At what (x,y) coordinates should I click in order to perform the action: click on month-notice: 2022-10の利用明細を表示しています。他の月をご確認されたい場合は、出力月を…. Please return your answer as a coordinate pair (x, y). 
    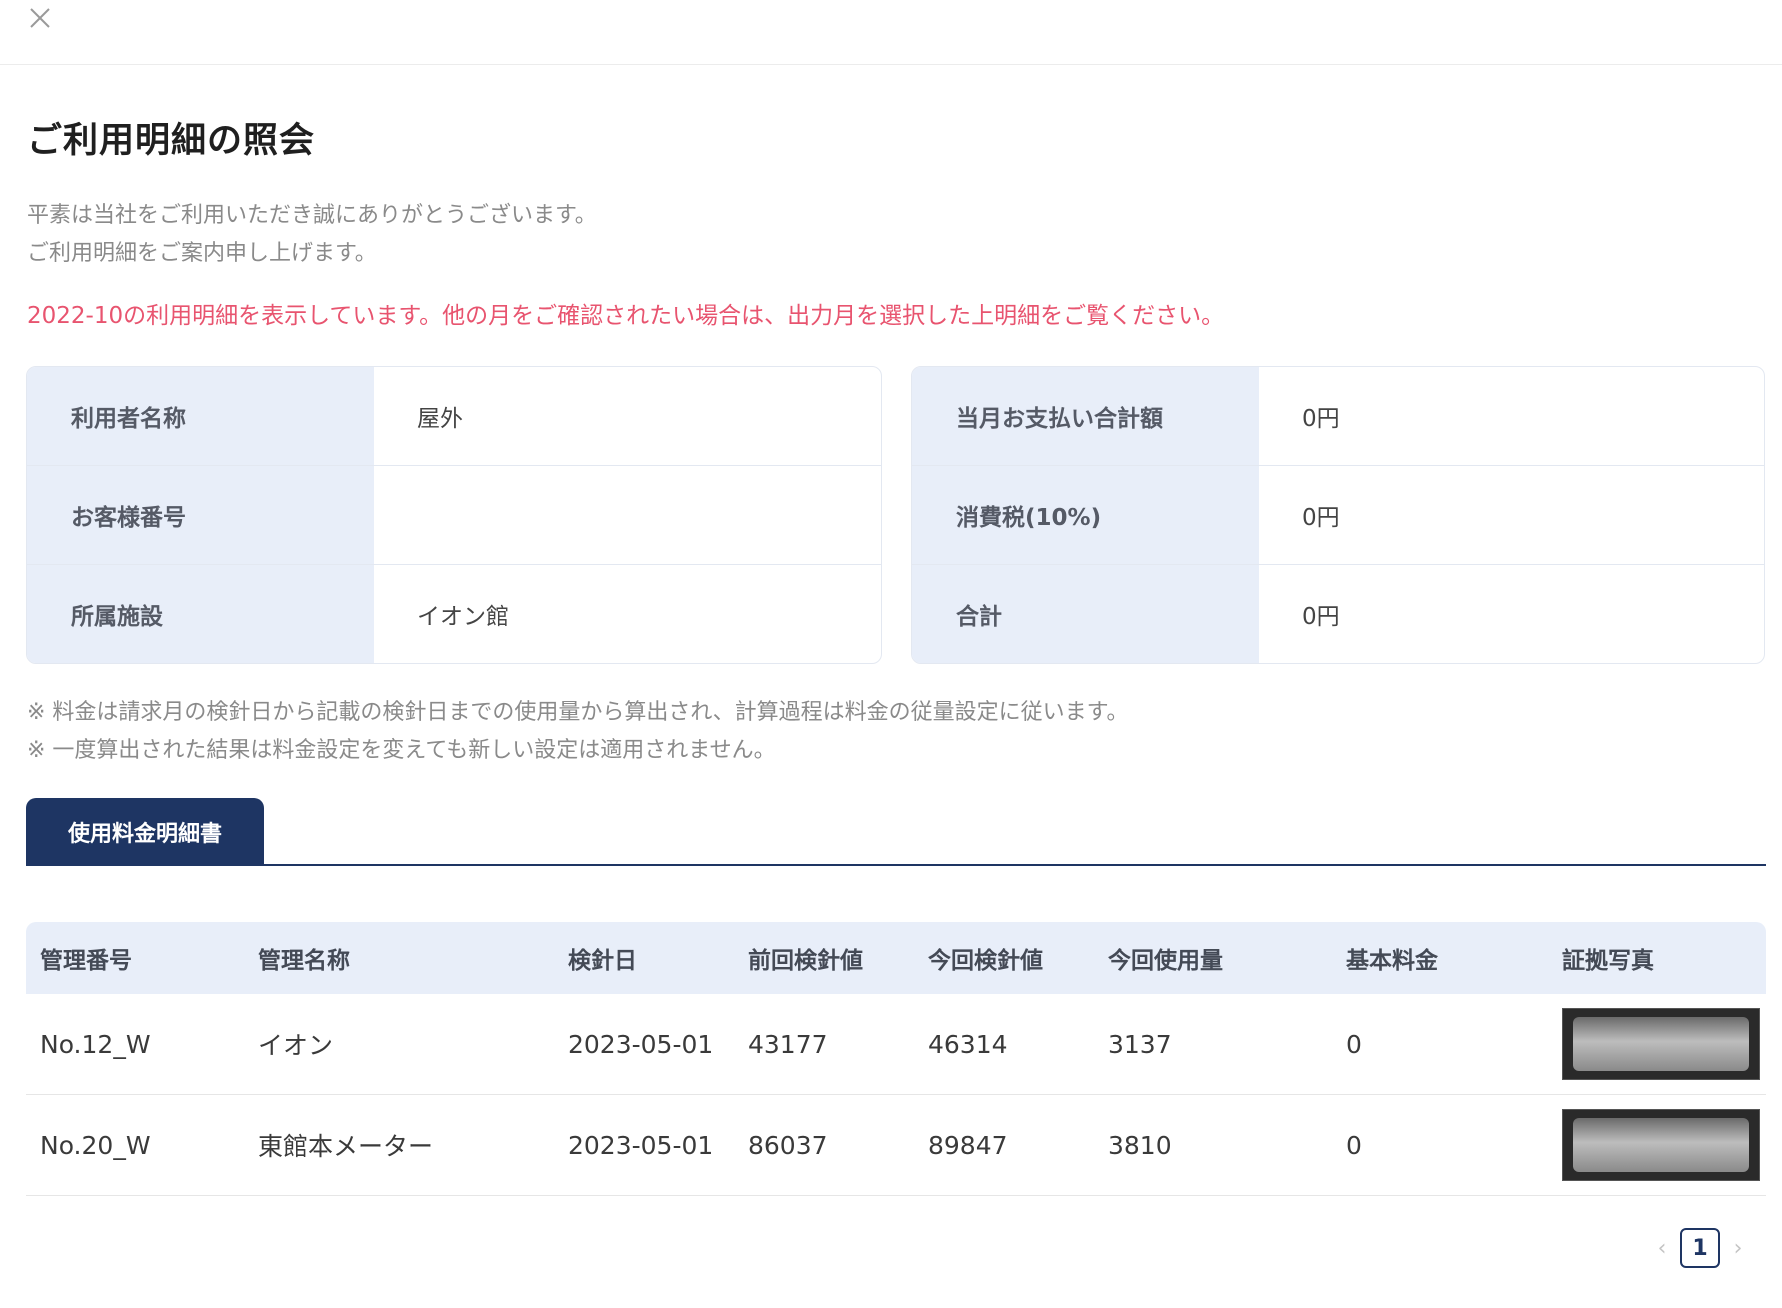
    Looking at the image, I should click on (626, 316).